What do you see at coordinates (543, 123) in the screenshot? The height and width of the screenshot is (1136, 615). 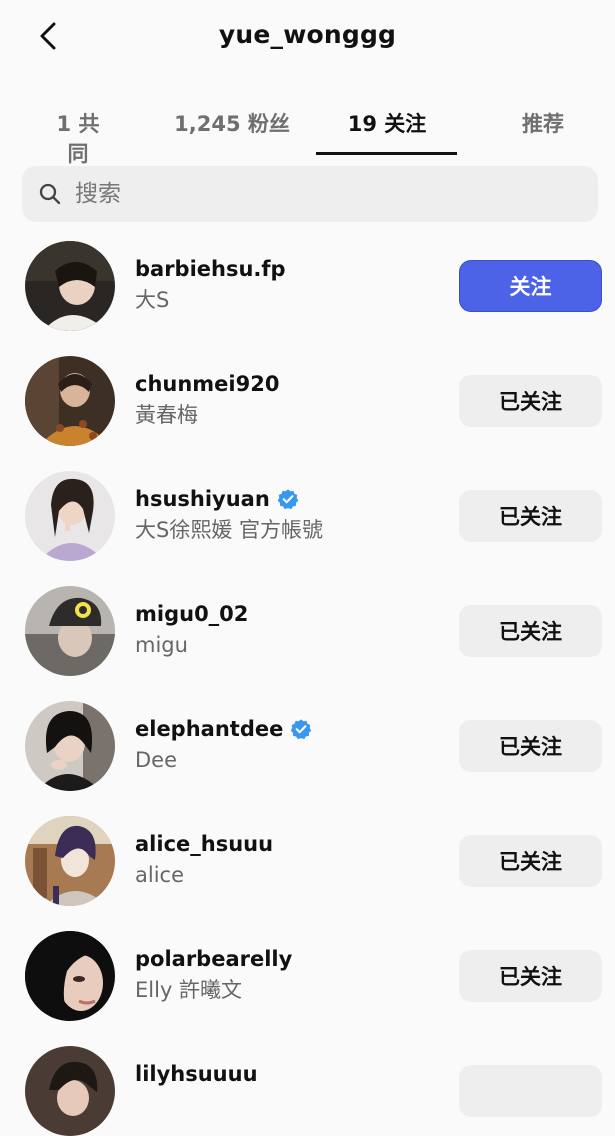 I see `tab-suggested: 推荐` at bounding box center [543, 123].